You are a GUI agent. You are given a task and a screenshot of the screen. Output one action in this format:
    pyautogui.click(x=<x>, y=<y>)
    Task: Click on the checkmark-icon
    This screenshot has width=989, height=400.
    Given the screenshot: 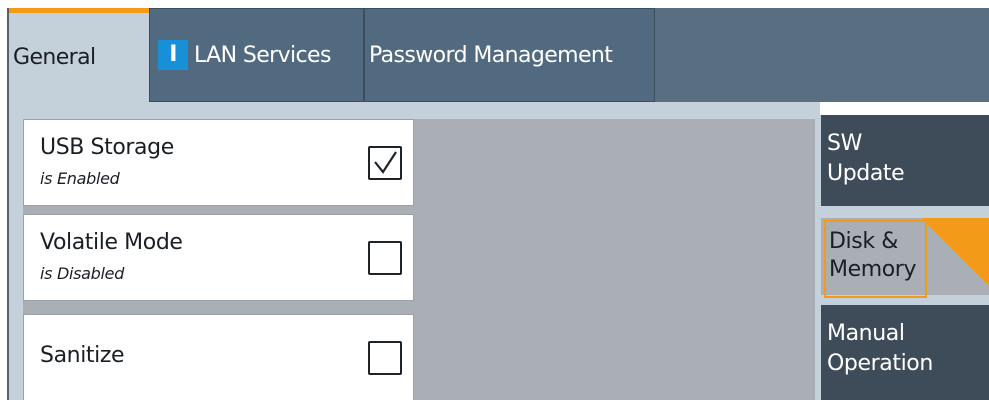 What is the action you would take?
    pyautogui.click(x=385, y=162)
    